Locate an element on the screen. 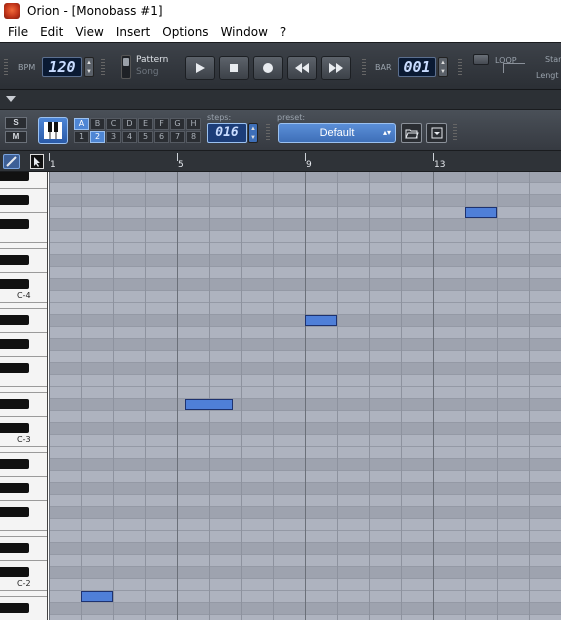 This screenshot has width=561, height=620. bpm-spinner: ▲ ▼ is located at coordinates (89, 67).